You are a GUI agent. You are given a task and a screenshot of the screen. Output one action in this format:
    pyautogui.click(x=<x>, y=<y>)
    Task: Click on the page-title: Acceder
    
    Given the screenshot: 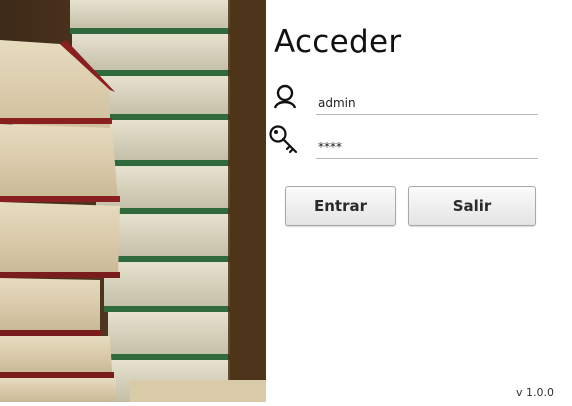 What is the action you would take?
    pyautogui.click(x=338, y=42)
    